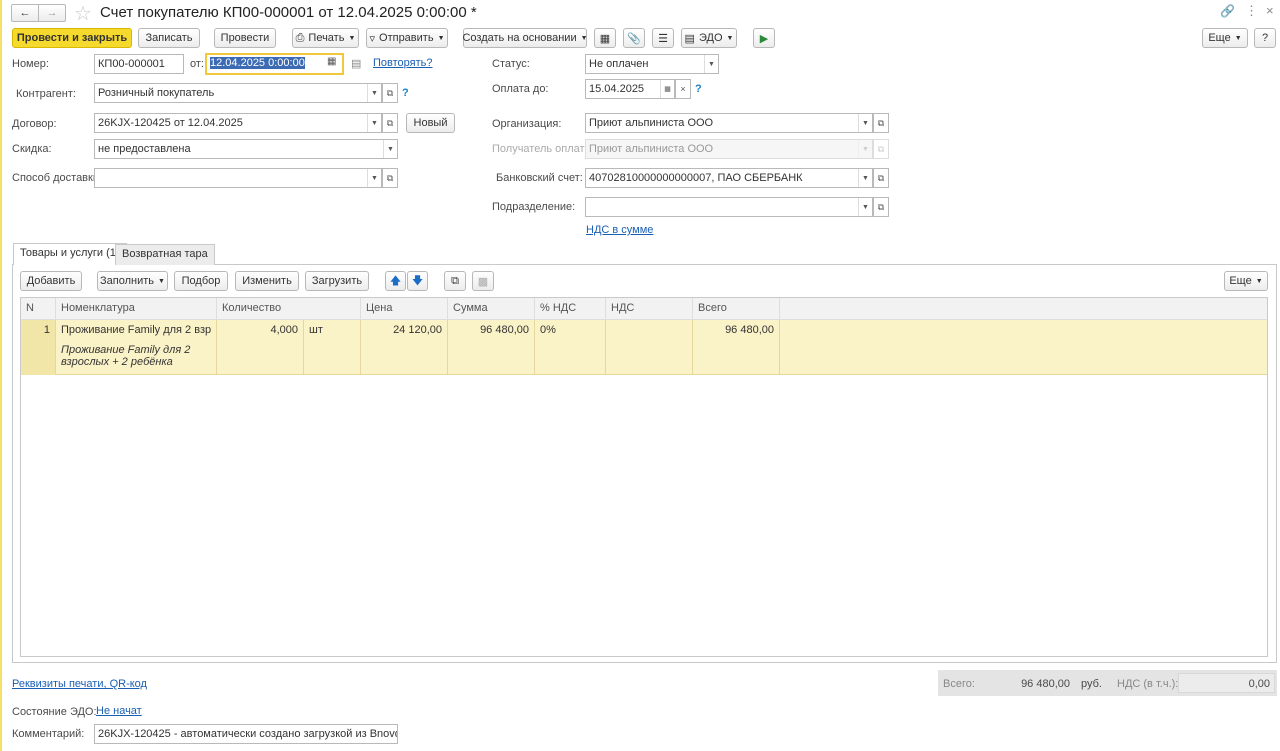 The image size is (1280, 751). Describe the element at coordinates (132, 281) in the screenshot. I see `fill-button: Заполнить ▼` at that location.